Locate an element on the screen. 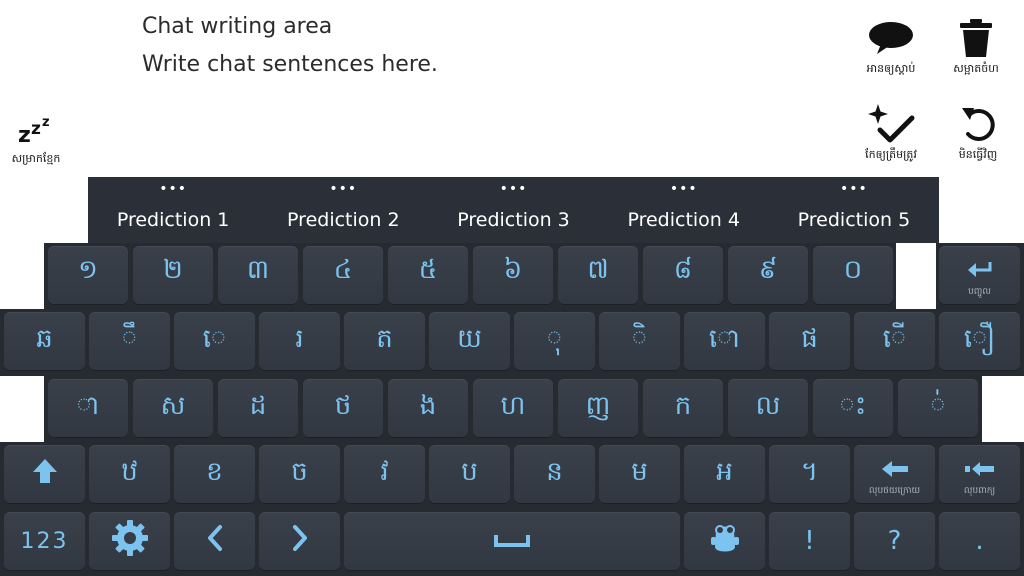  prediction-5: ••• Prediction 5 is located at coordinates (854, 210).